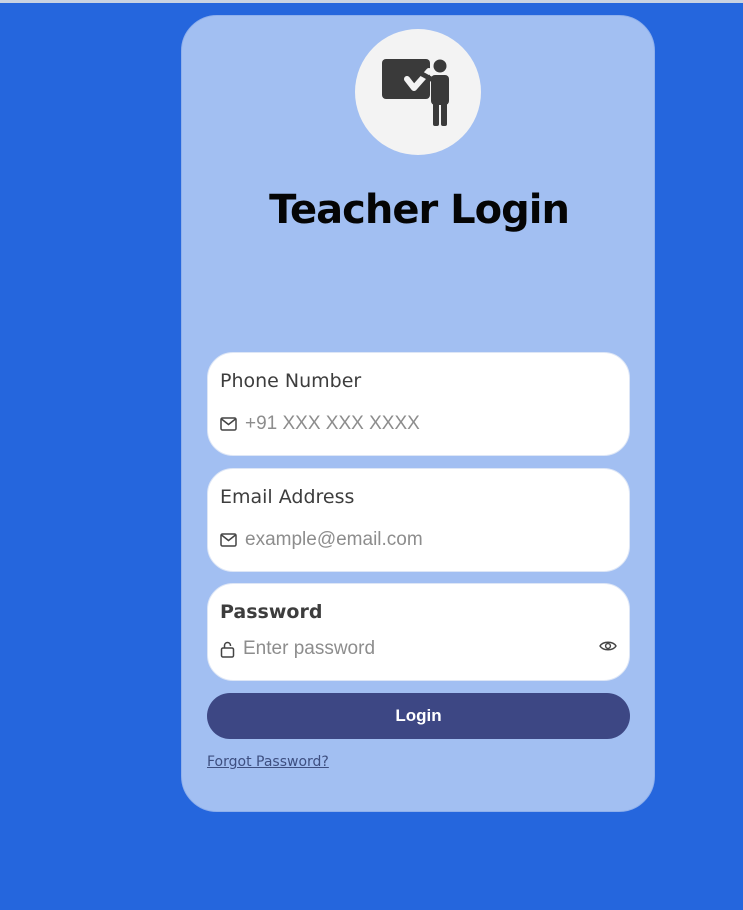  What do you see at coordinates (371, 1) in the screenshot?
I see `top-border` at bounding box center [371, 1].